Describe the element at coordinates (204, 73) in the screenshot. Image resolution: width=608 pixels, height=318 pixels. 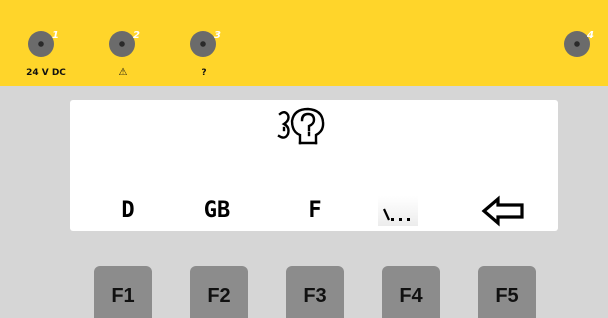
I see `help-icon: ?` at that location.